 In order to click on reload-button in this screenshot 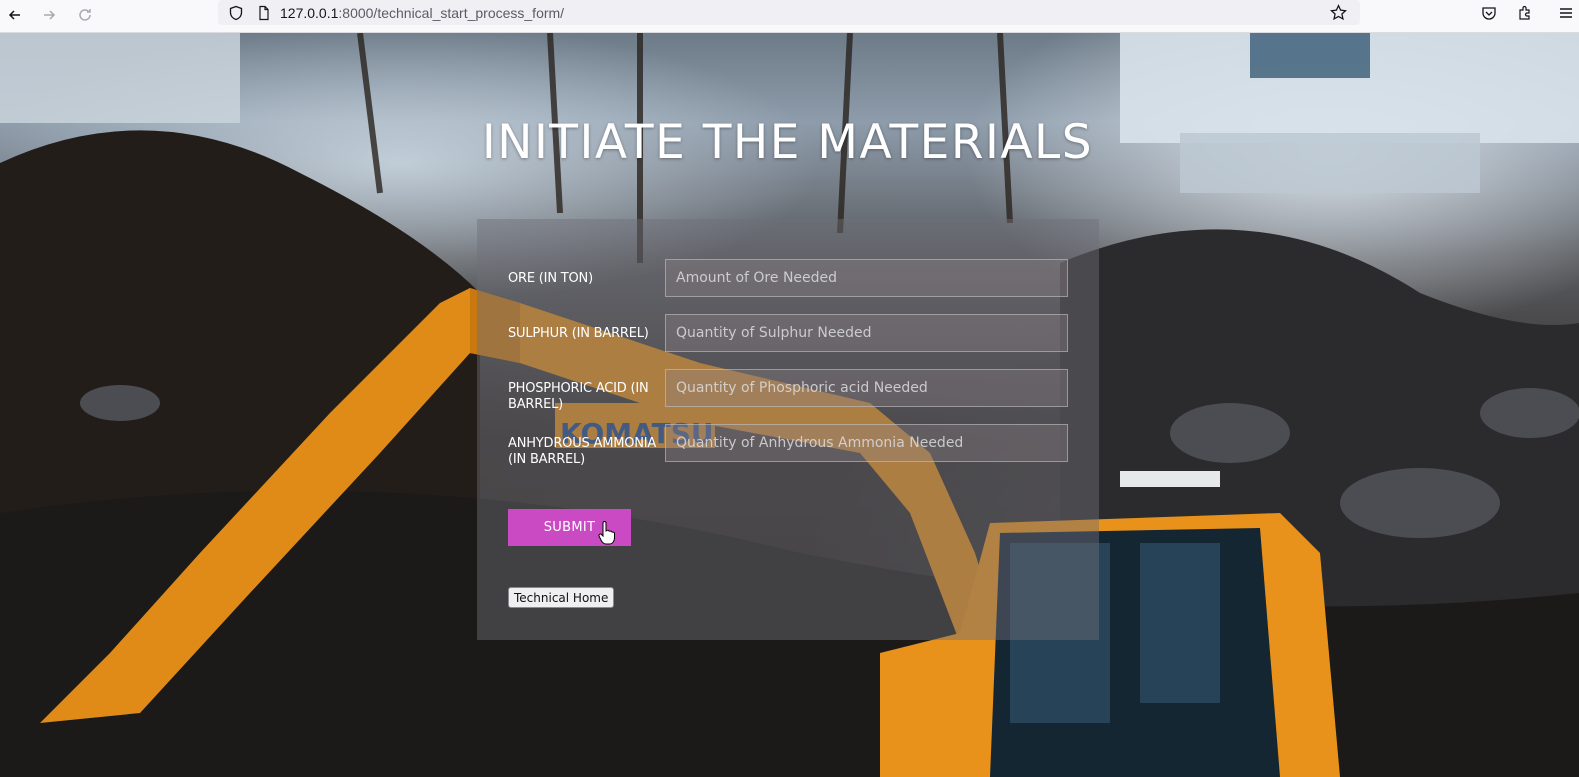, I will do `click(85, 15)`.